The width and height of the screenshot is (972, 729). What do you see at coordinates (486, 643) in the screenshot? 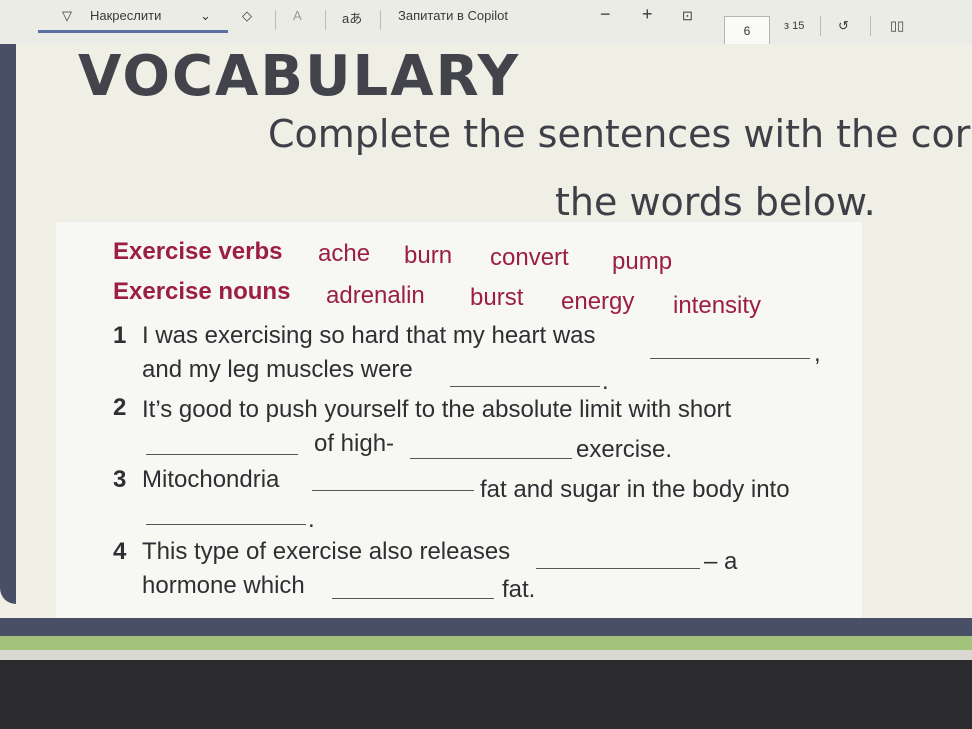
I see `page-footer-stripe` at bounding box center [486, 643].